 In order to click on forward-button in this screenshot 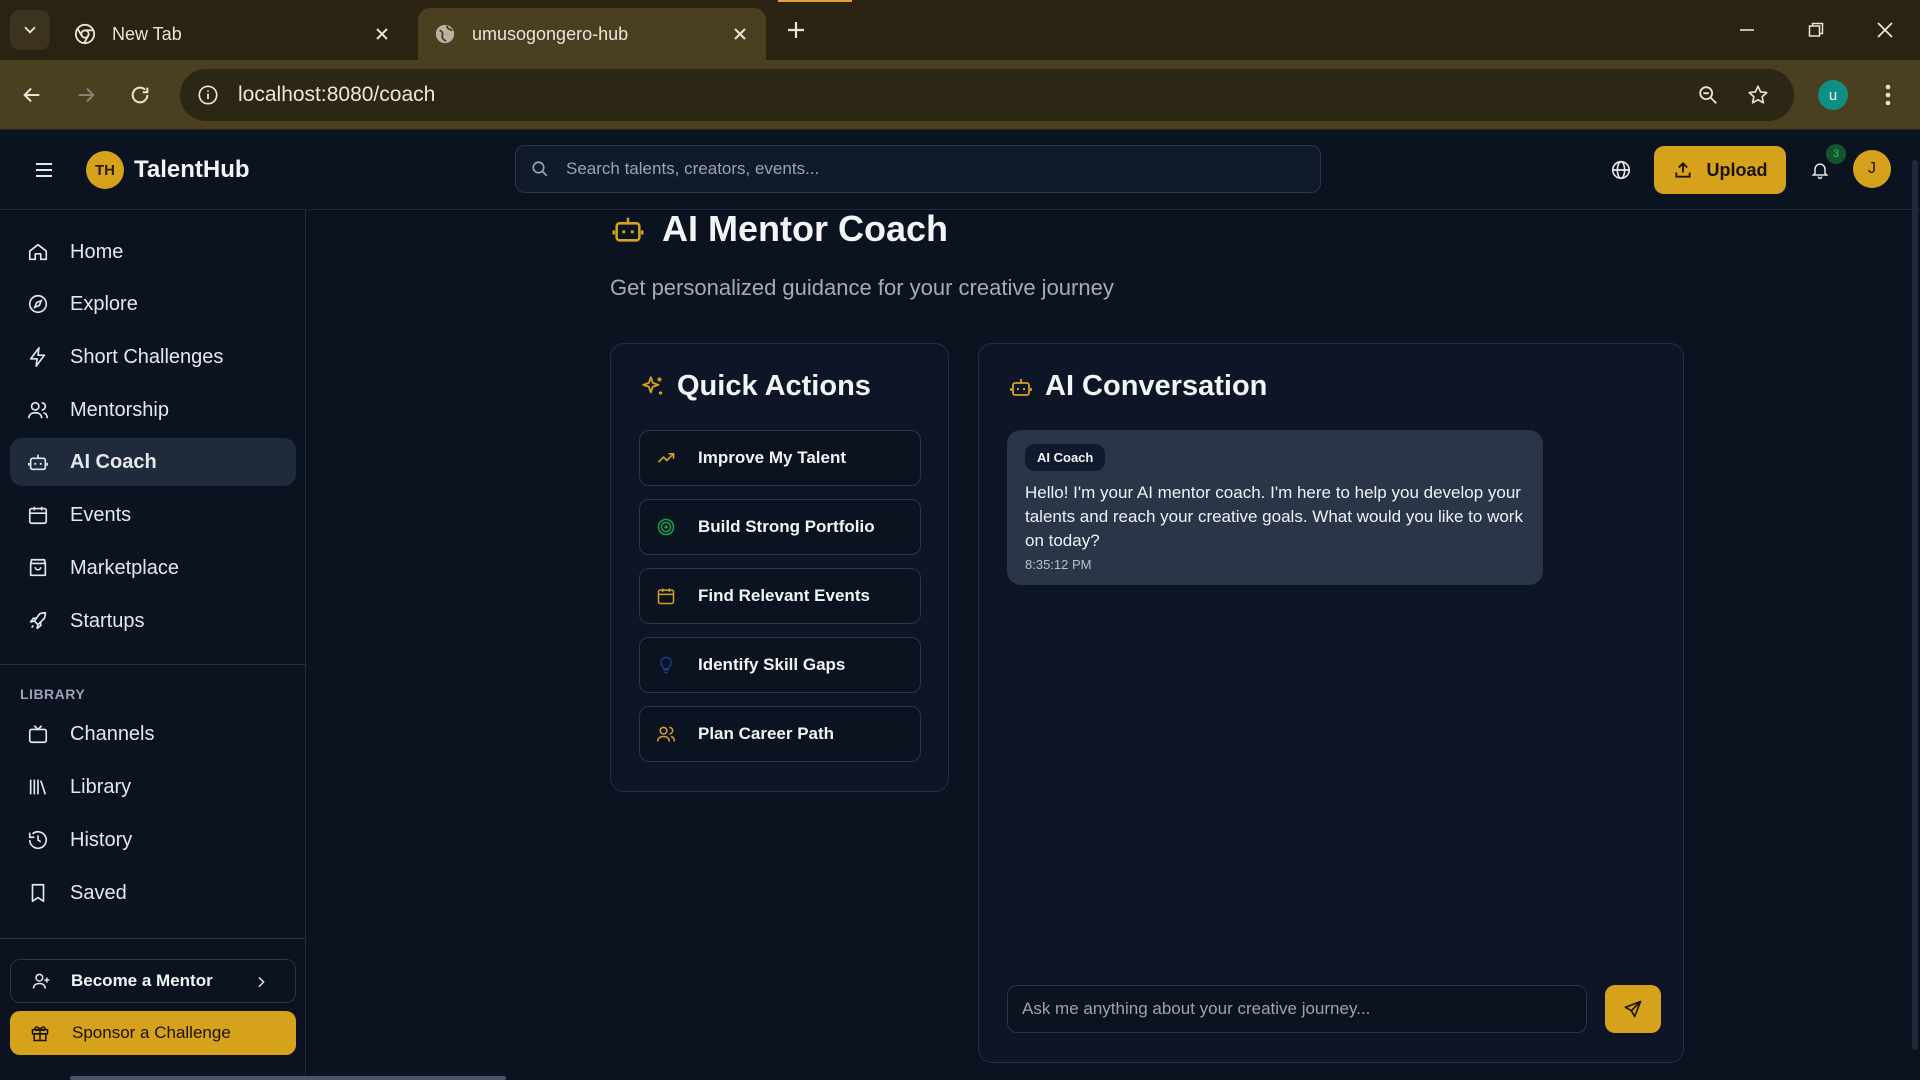, I will do `click(86, 95)`.